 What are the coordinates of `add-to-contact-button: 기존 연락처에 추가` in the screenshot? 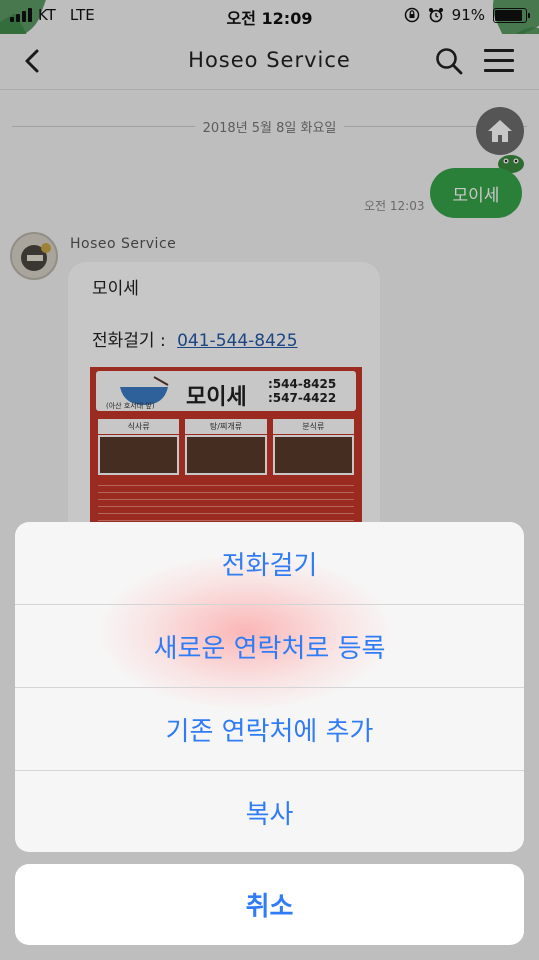 It's located at (269, 729).